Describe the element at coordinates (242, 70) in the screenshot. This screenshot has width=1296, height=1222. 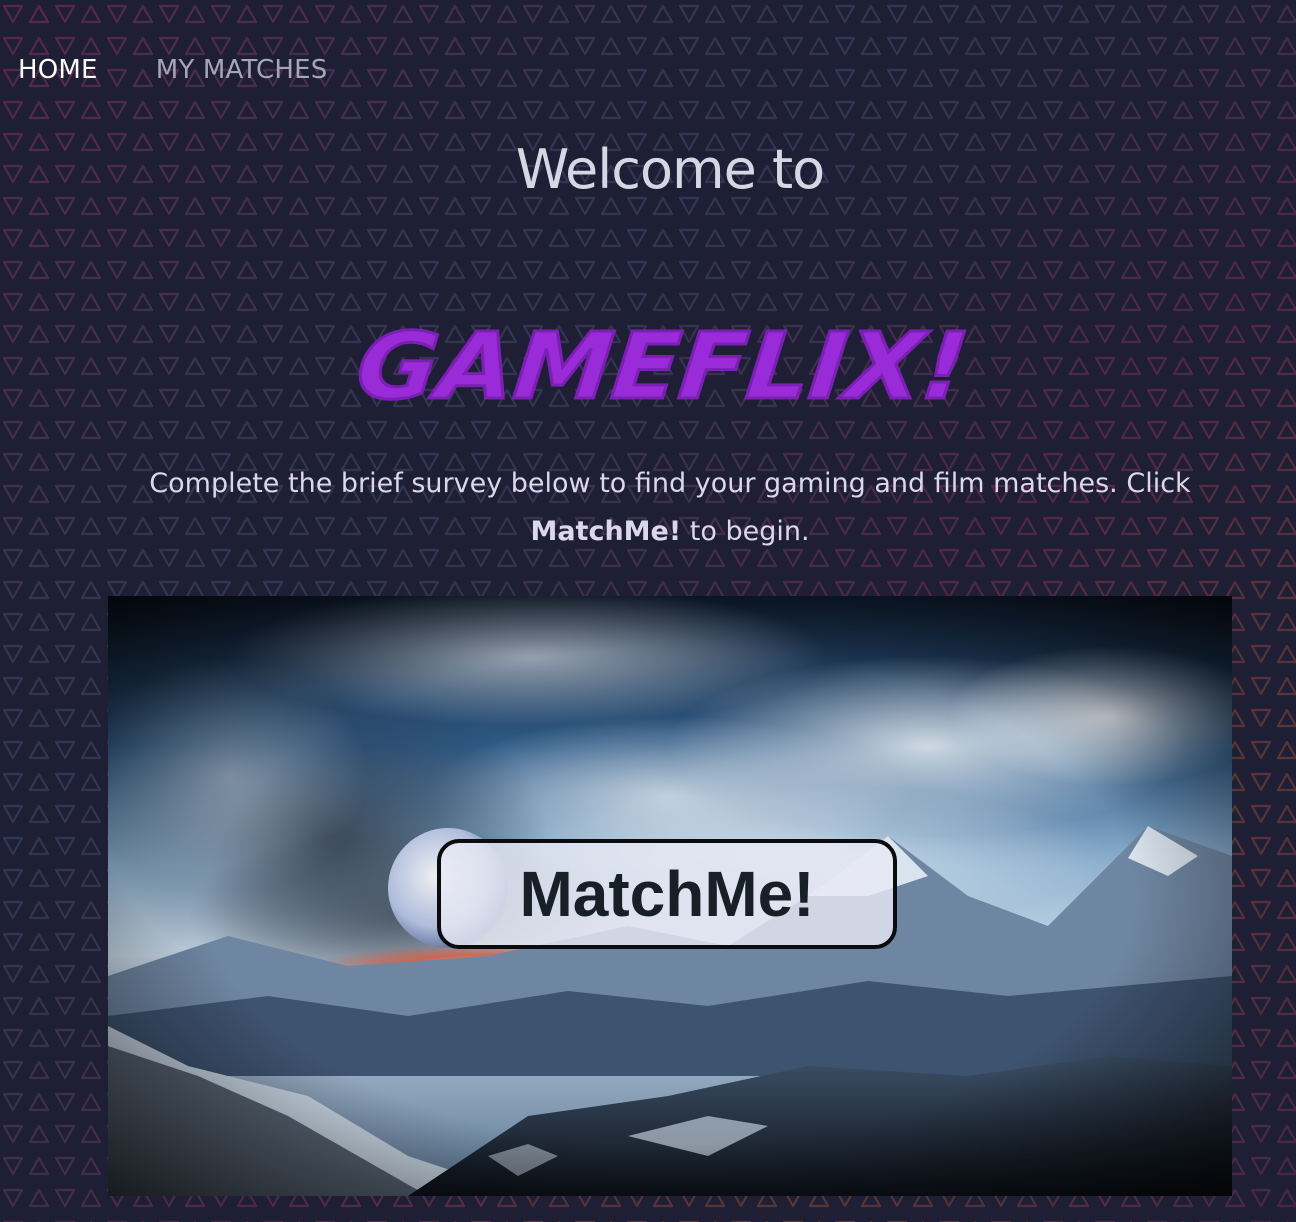
I see `nav-my-matches-link: MY MATCHES` at that location.